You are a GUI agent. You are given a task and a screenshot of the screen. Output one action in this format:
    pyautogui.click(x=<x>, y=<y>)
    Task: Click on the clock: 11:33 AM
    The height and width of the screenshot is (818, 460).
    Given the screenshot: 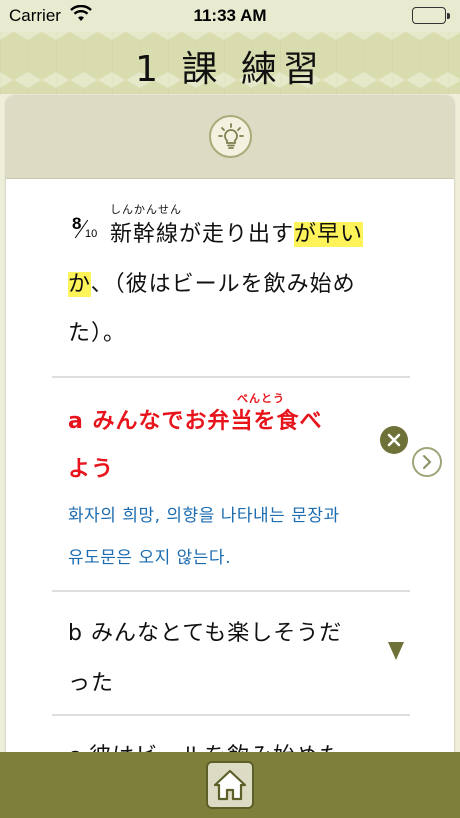 What is the action you would take?
    pyautogui.click(x=230, y=15)
    